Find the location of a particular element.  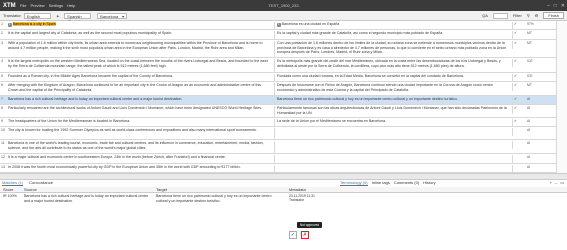

panel-icons: + – ▭ is located at coordinates (557, 183).